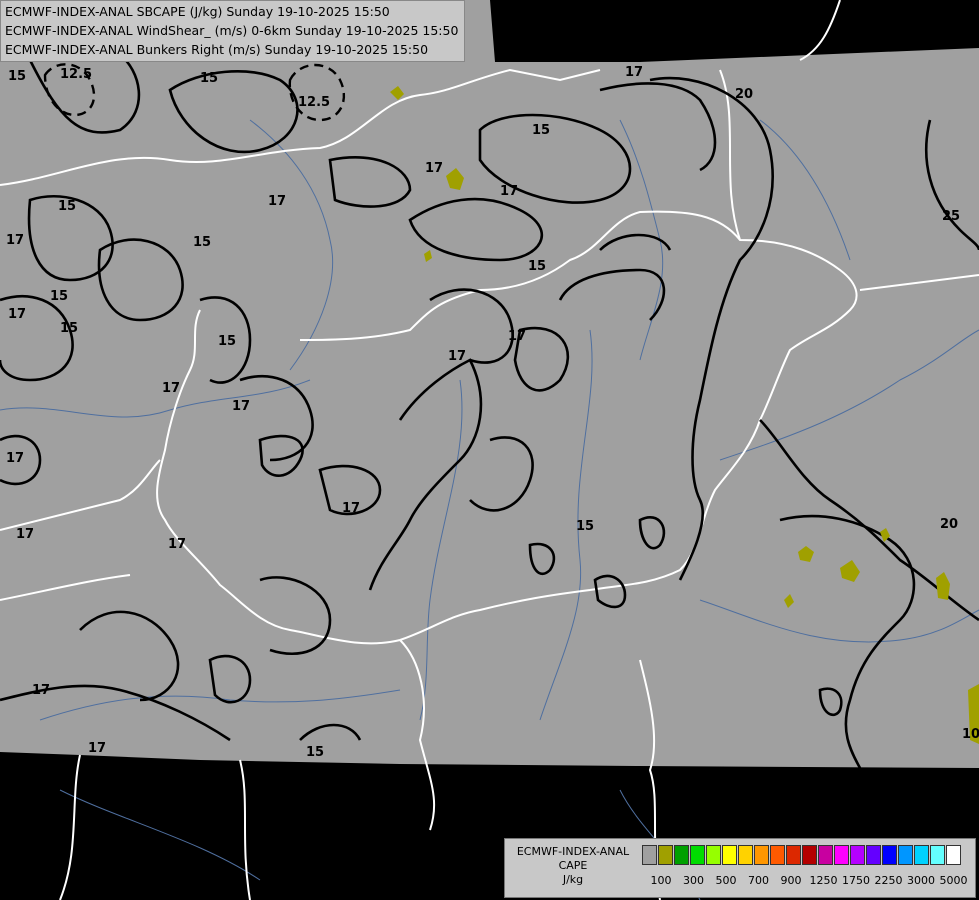  I want to click on legend-swatches, so click(802, 855).